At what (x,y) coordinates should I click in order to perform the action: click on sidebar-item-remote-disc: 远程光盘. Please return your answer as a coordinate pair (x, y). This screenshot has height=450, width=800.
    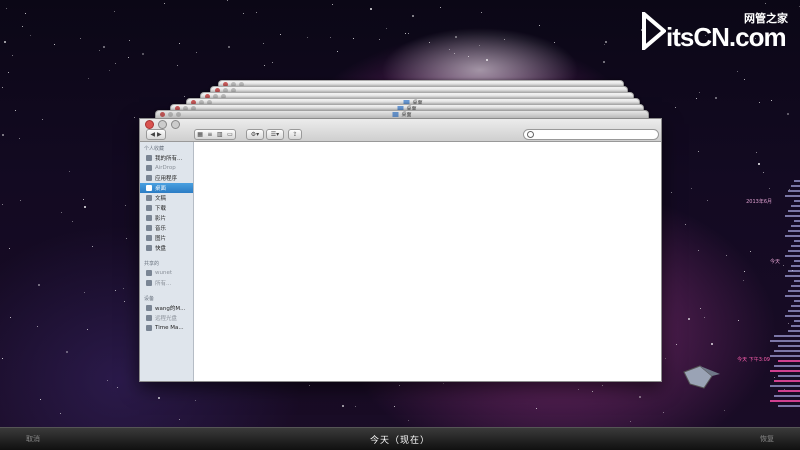
    Looking at the image, I should click on (166, 318).